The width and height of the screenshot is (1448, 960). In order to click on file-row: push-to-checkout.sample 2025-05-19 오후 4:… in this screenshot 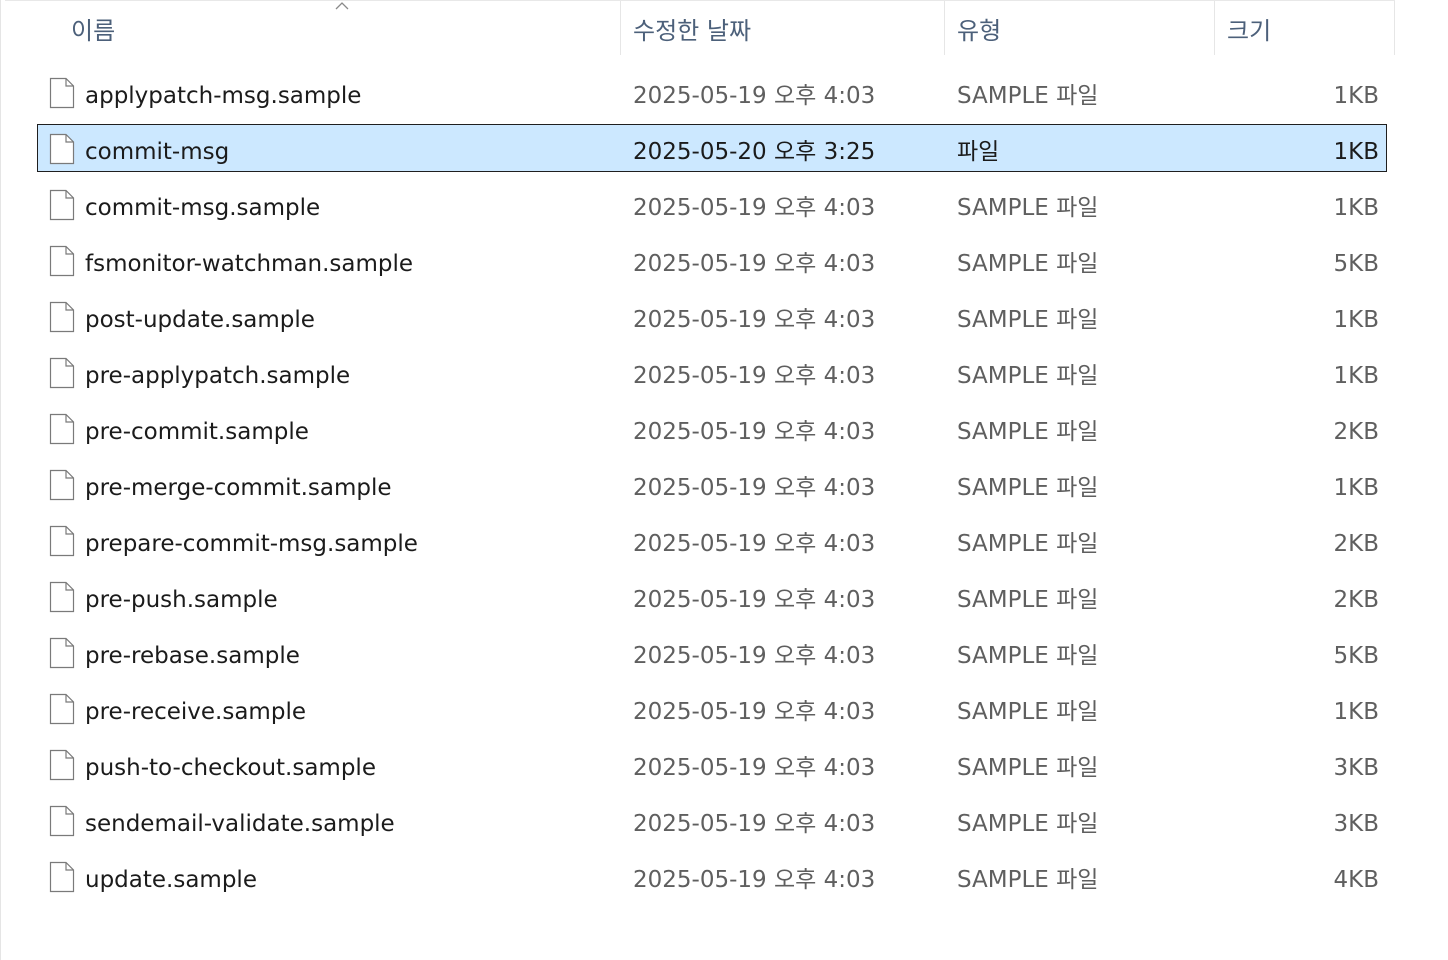, I will do `click(712, 764)`.